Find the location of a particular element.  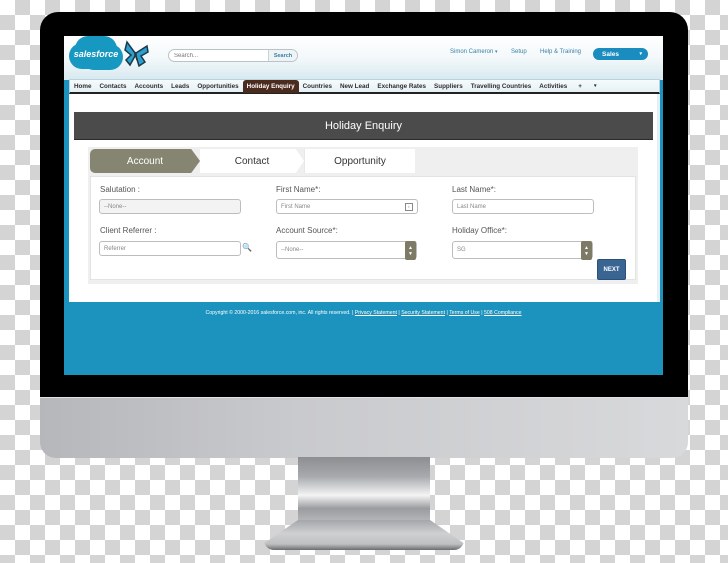

step-contact: Contact is located at coordinates (252, 161).